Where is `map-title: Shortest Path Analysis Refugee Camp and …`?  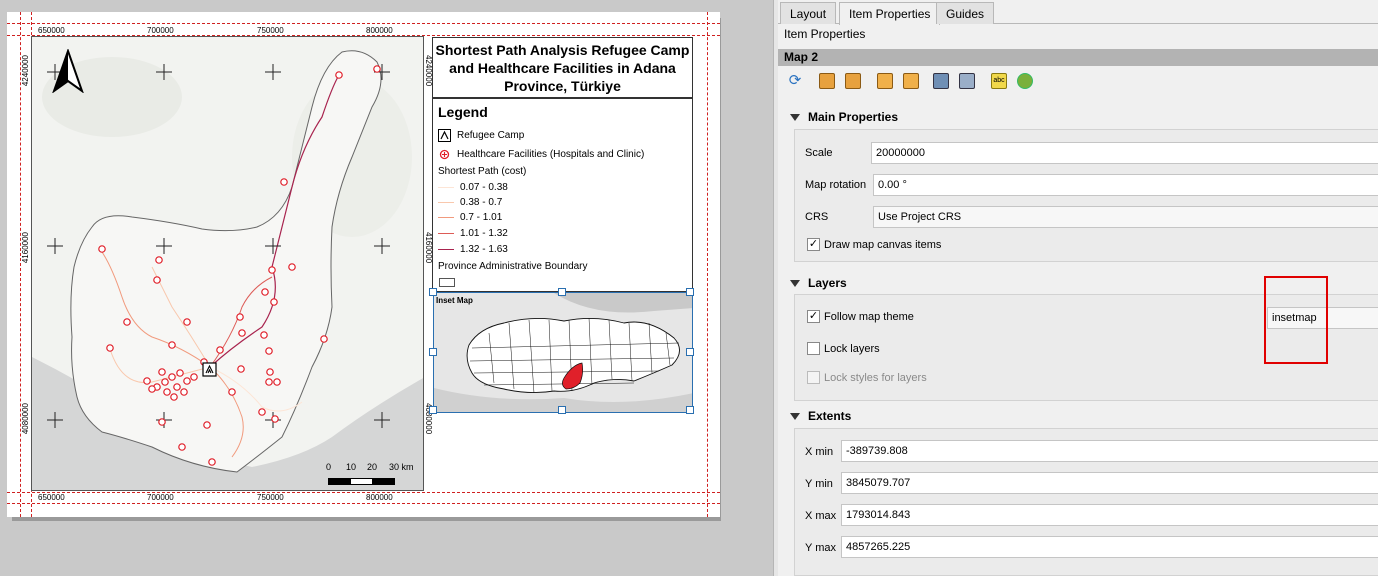
map-title: Shortest Path Analysis Refugee Camp and … is located at coordinates (562, 67).